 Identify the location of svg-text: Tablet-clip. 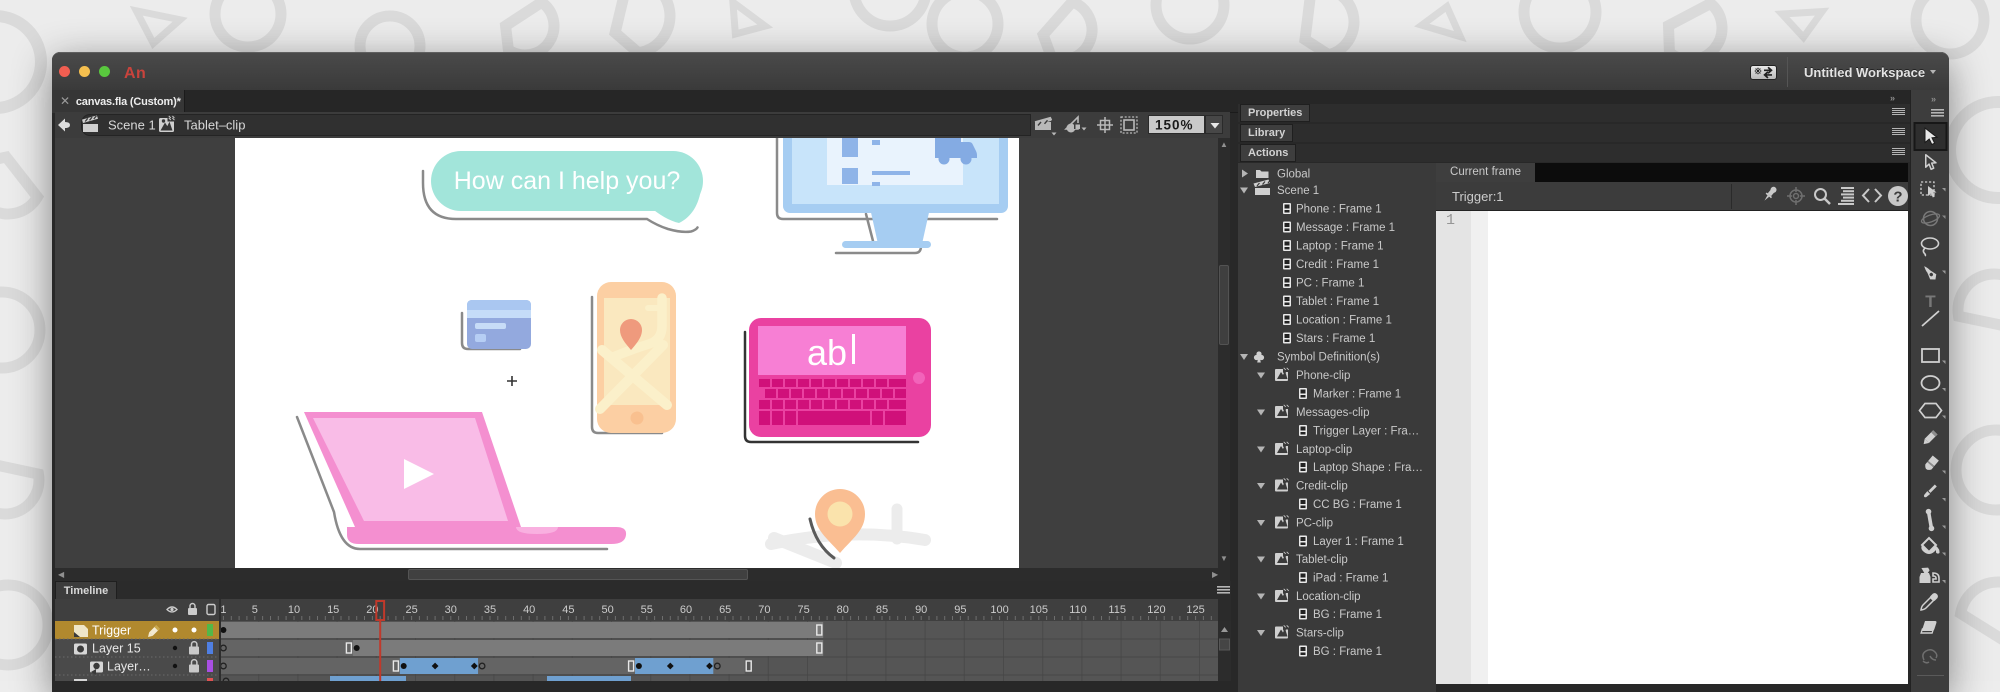
(1322, 560).